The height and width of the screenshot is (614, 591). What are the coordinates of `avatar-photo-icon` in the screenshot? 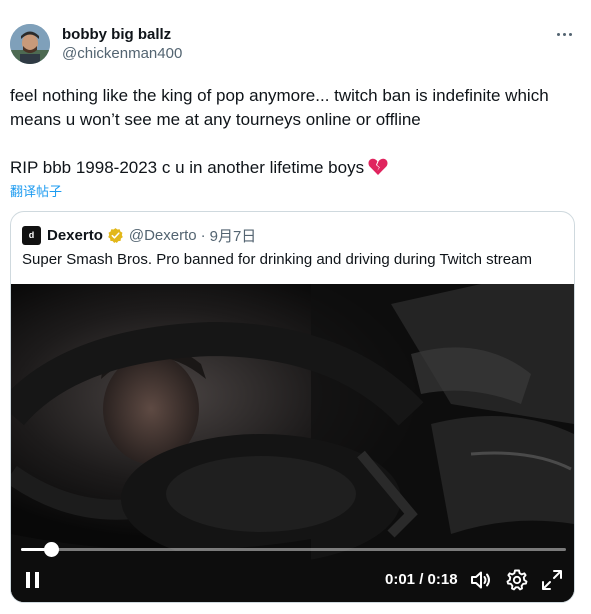 It's located at (30, 44).